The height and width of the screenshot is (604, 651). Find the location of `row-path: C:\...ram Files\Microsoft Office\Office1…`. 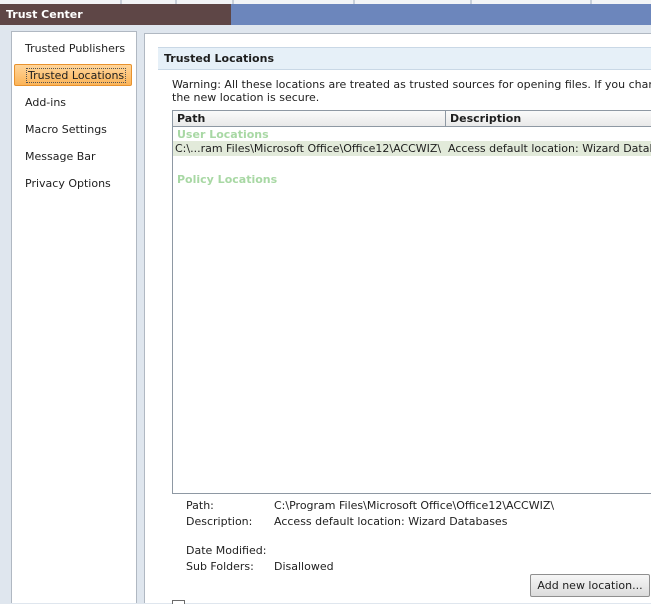

row-path: C:\...ram Files\Microsoft Office\Office1… is located at coordinates (308, 148).